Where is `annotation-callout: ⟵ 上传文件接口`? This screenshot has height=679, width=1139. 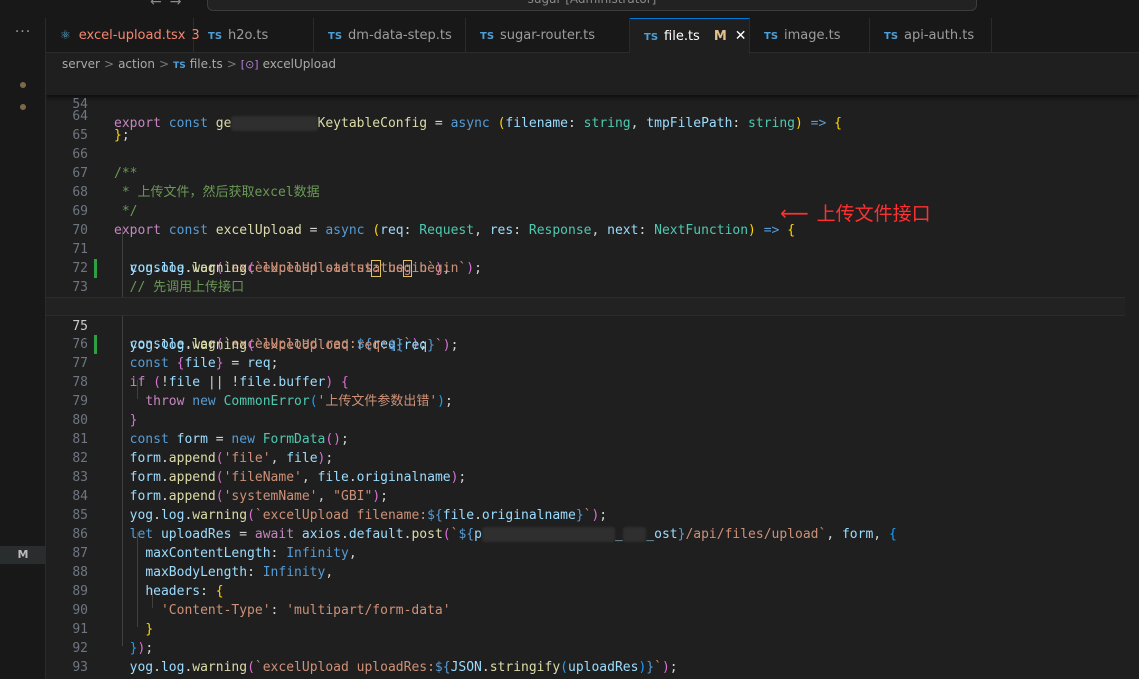 annotation-callout: ⟵ 上传文件接口 is located at coordinates (855, 212).